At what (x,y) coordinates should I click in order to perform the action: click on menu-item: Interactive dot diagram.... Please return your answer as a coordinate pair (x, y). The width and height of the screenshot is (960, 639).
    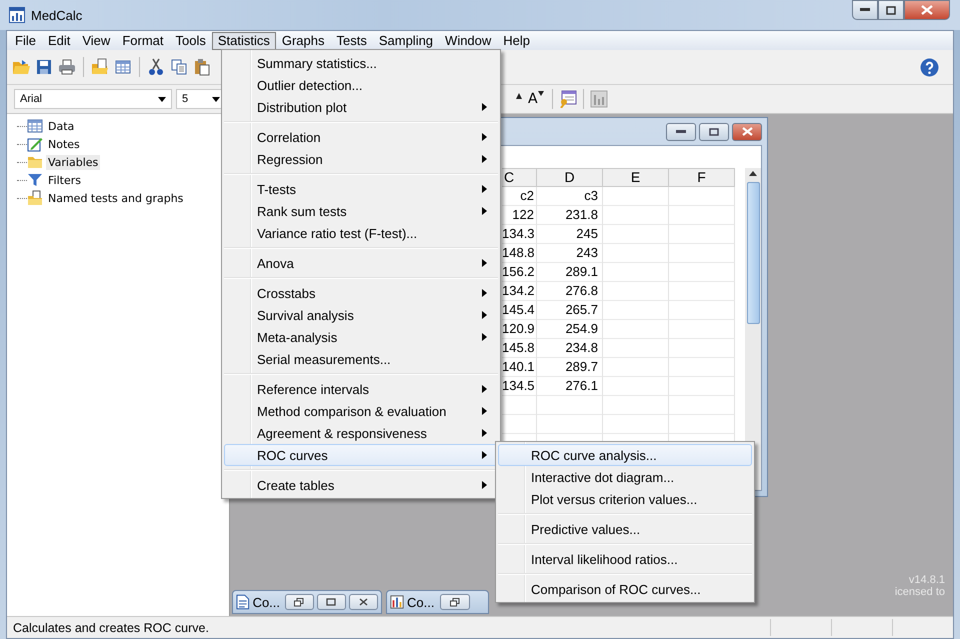
    Looking at the image, I should click on (625, 477).